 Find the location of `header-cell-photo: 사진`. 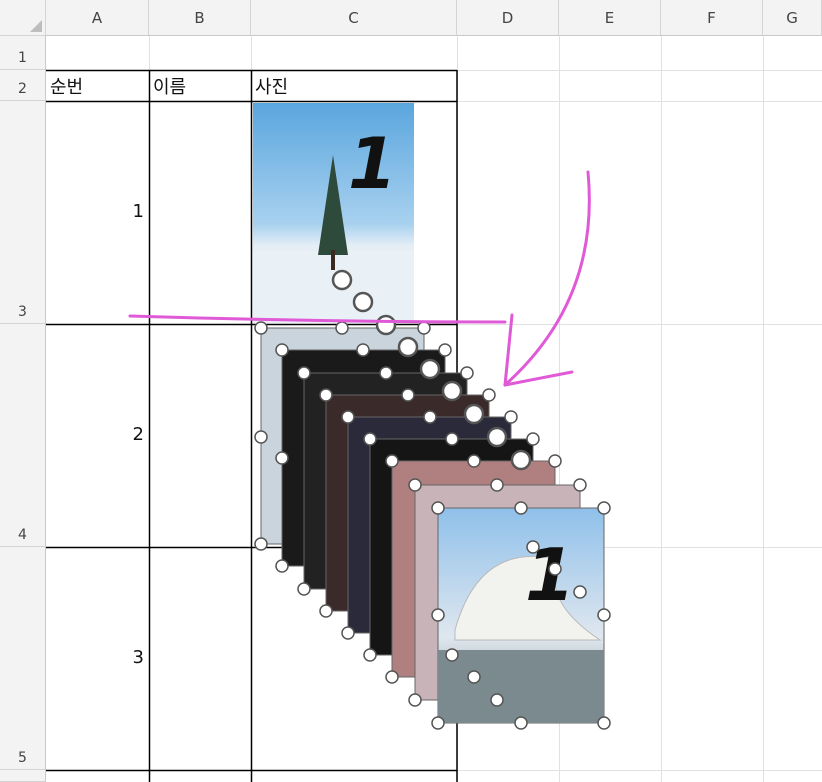

header-cell-photo: 사진 is located at coordinates (271, 86).